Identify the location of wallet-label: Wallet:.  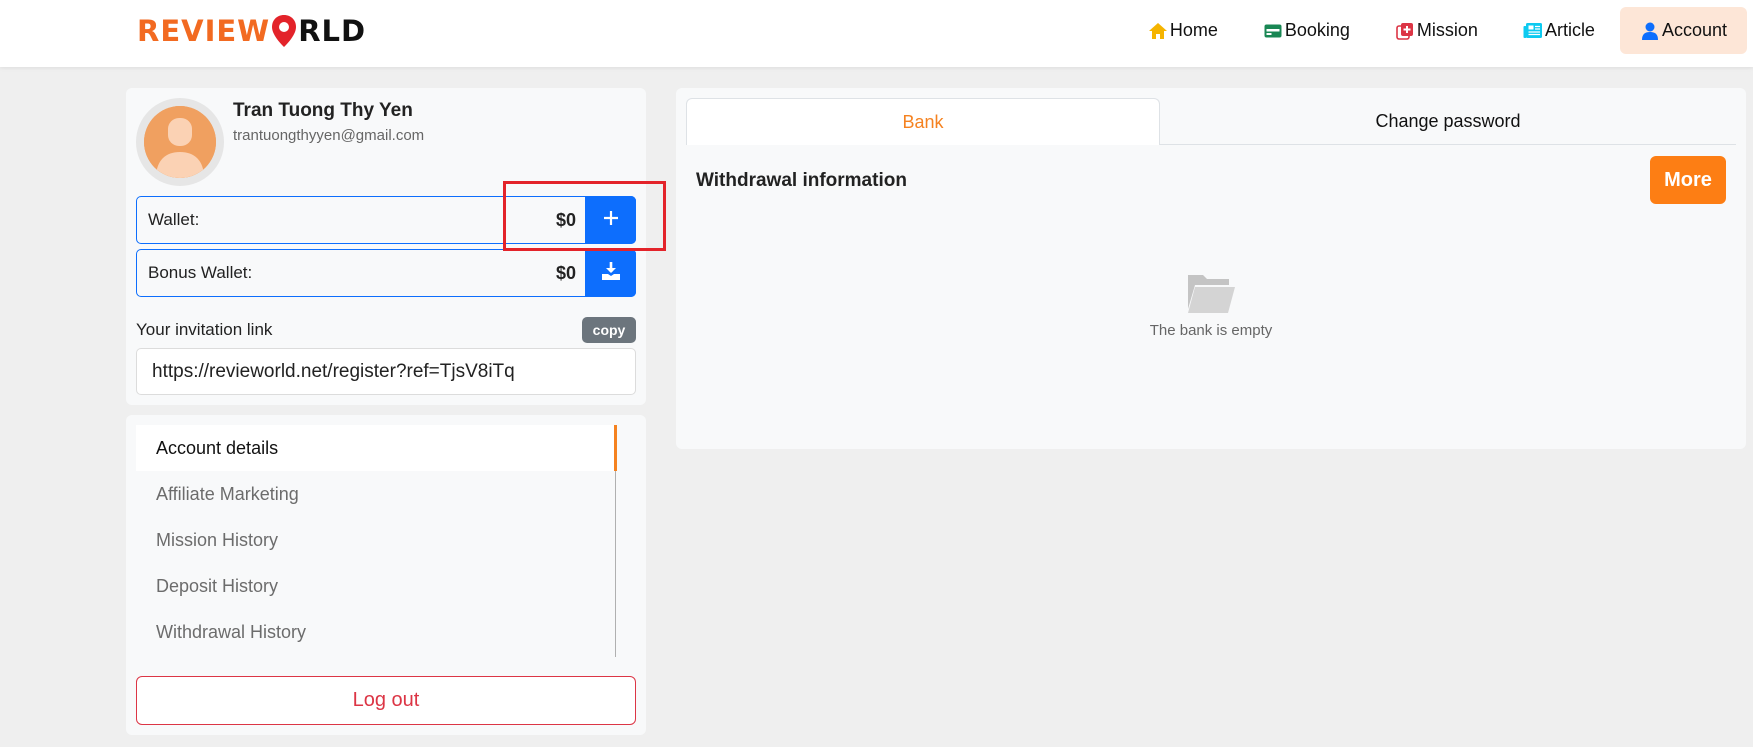
(174, 219).